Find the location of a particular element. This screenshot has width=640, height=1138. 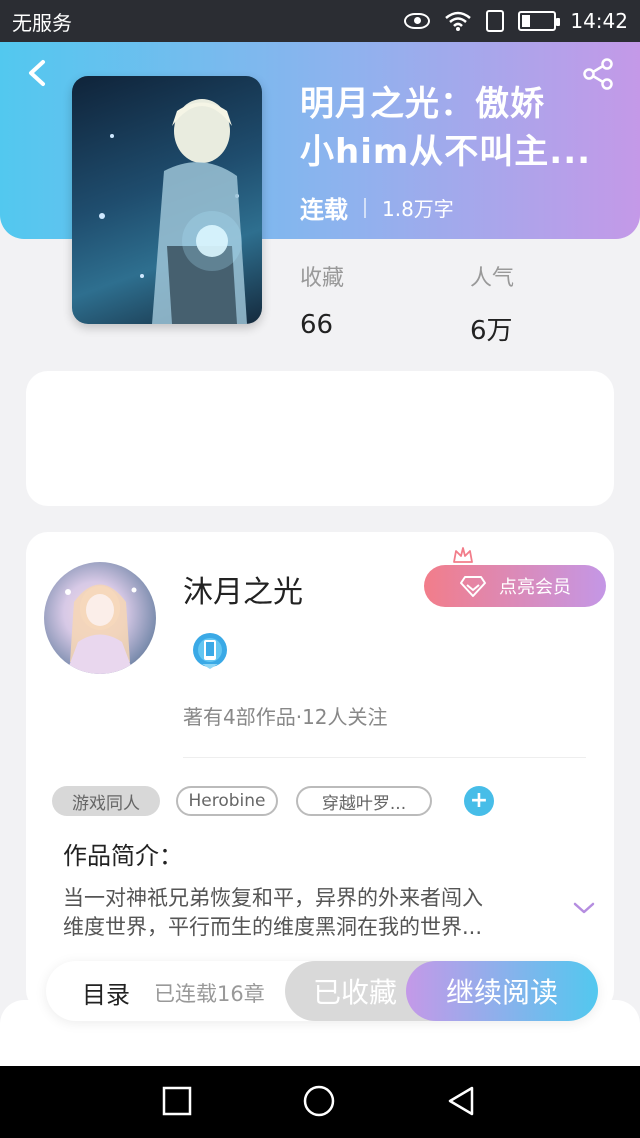

author-stats: 著有4部作品·12人关注 is located at coordinates (285, 717).